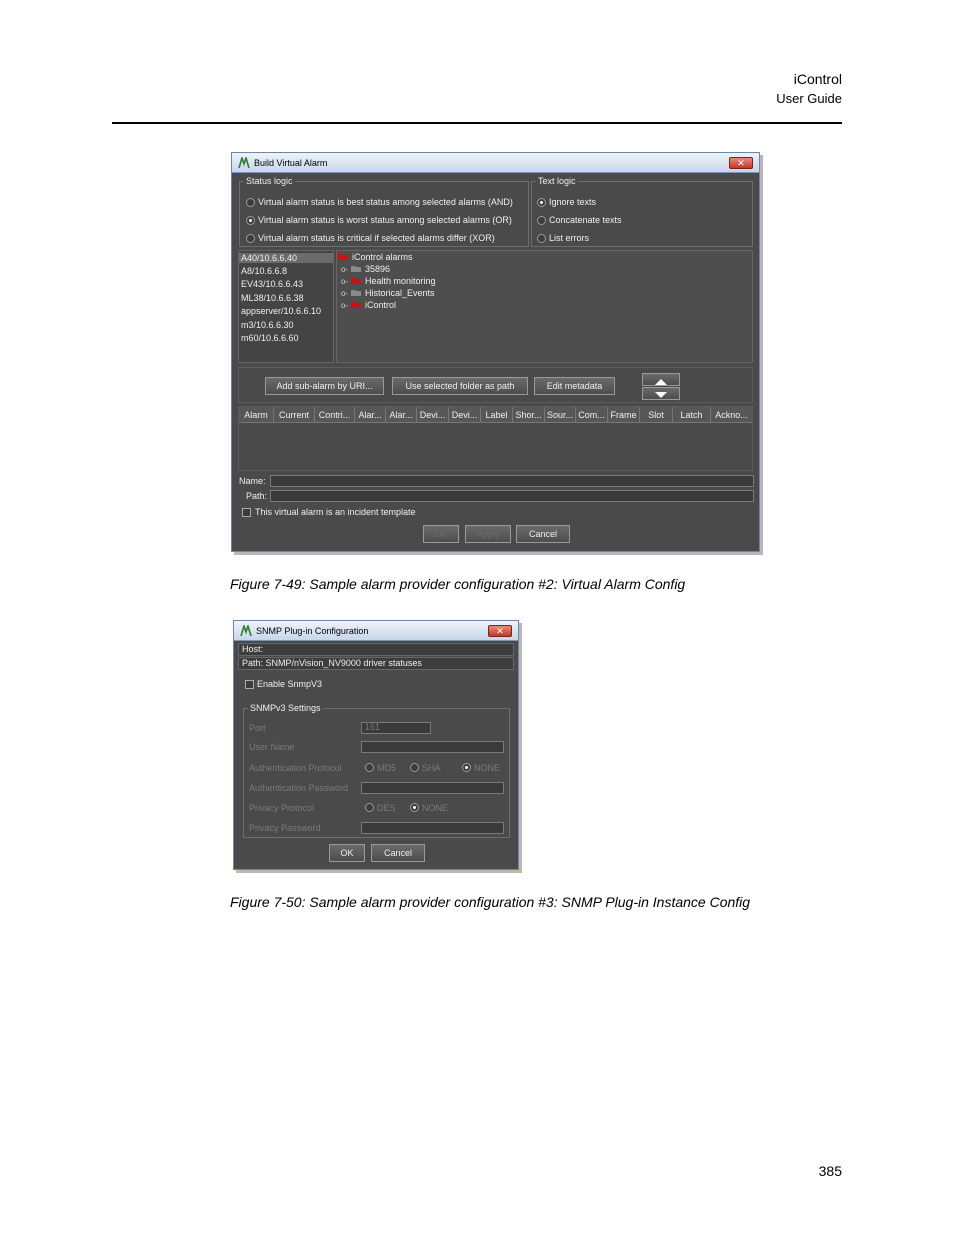  Describe the element at coordinates (573, 202) in the screenshot. I see `ignore-texts-label: Ignore texts` at that location.